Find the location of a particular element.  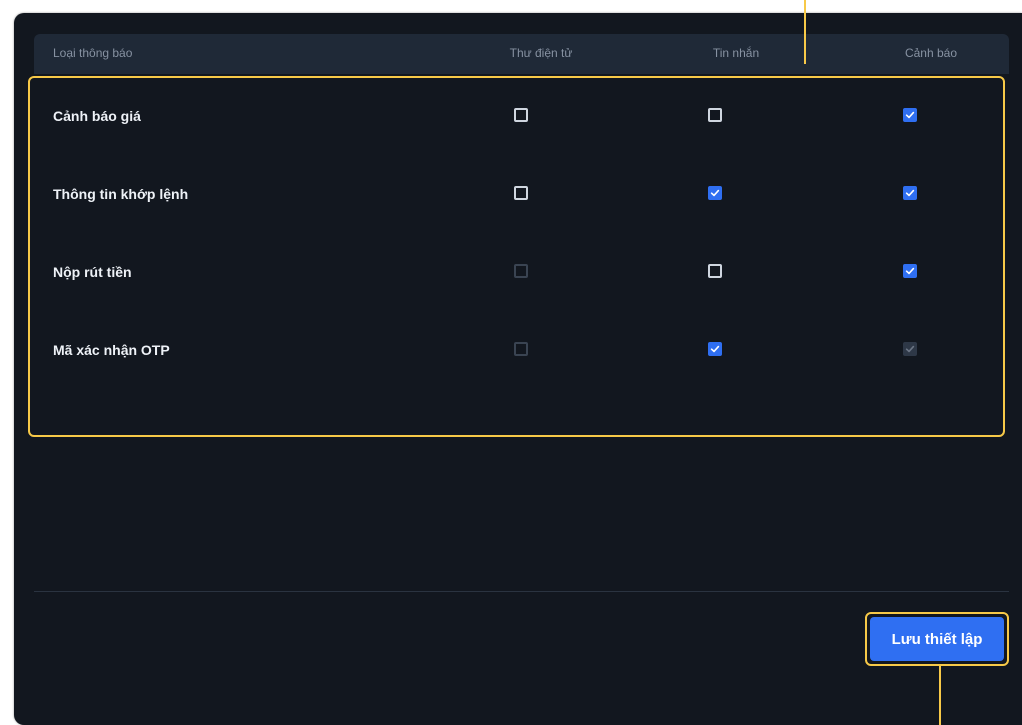

table-row: Mã xác nhận OTP is located at coordinates (516, 350).